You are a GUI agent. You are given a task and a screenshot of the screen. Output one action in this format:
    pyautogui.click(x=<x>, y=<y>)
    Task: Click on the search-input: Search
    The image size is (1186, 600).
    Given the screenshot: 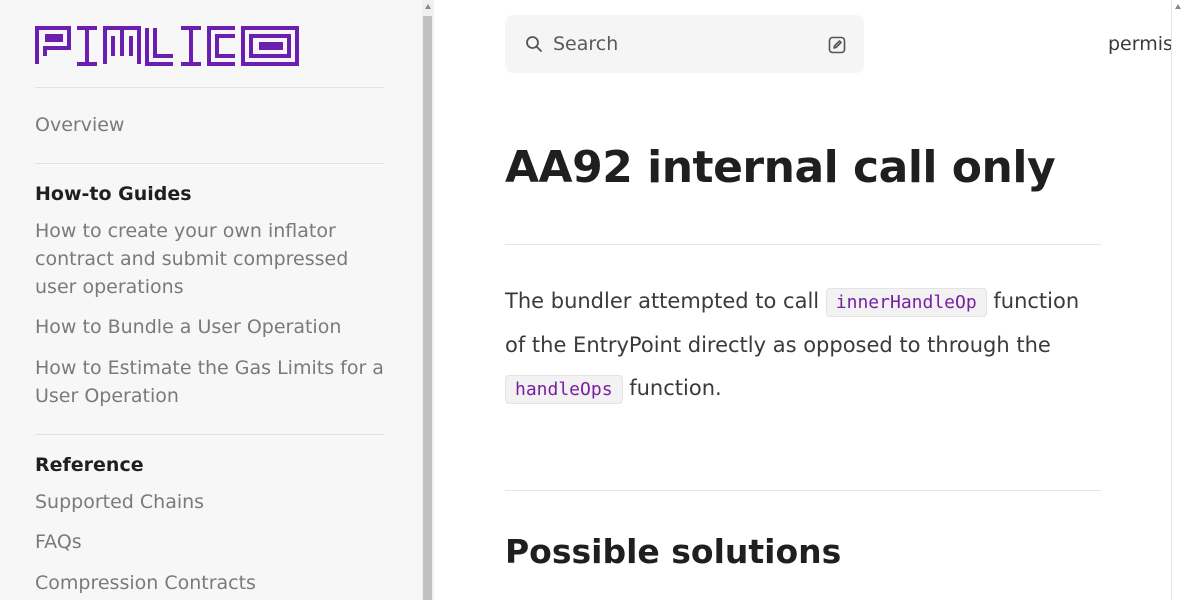 What is the action you would take?
    pyautogui.click(x=684, y=44)
    